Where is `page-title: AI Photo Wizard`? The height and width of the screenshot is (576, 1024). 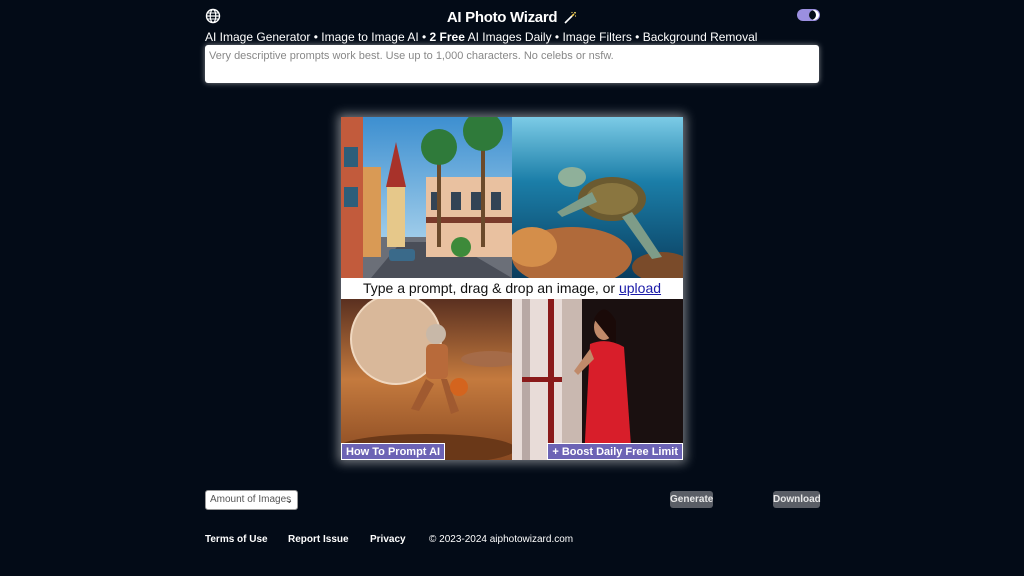 page-title: AI Photo Wizard is located at coordinates (512, 17).